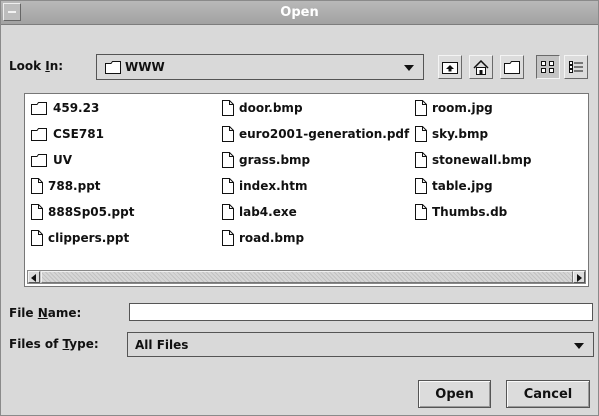 Image resolution: width=599 pixels, height=416 pixels. I want to click on new-folder-button, so click(512, 67).